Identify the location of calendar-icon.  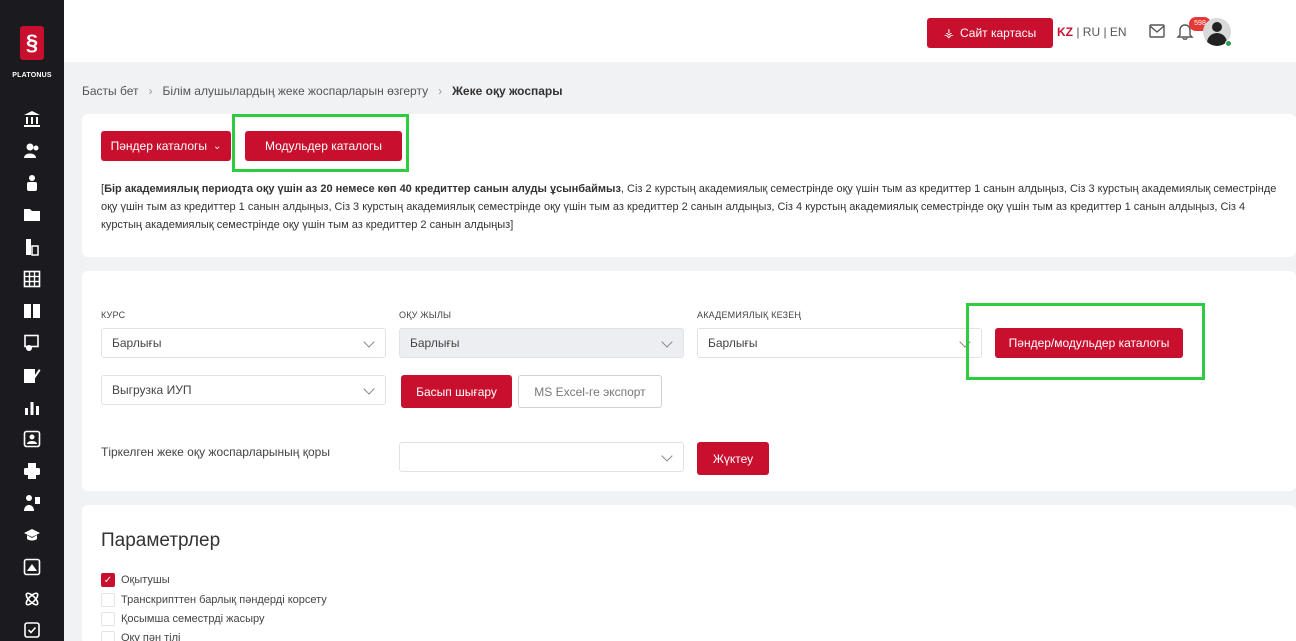
(32, 629).